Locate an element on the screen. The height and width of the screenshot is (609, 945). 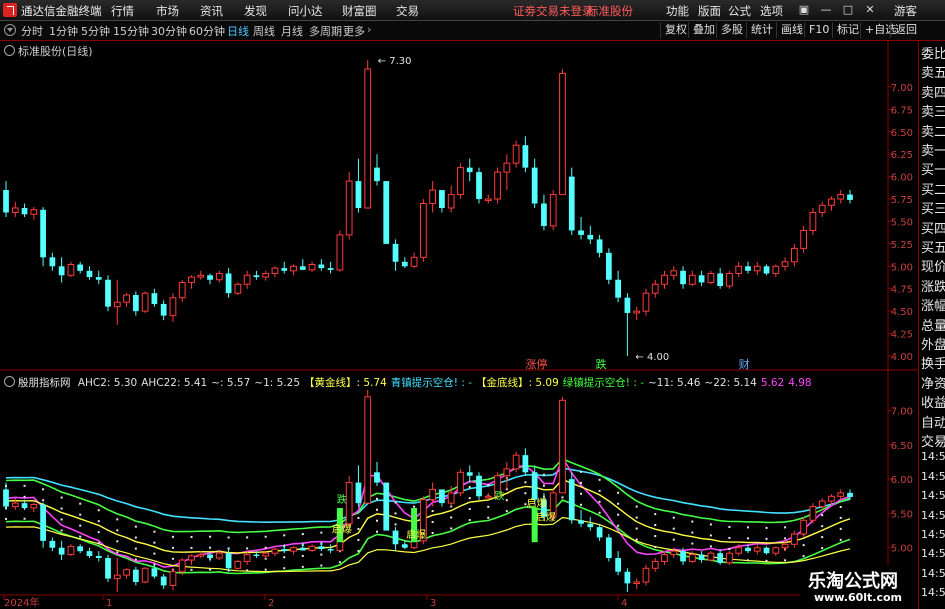
side-panel-item-25: 14:56 is located at coordinates (933, 534).